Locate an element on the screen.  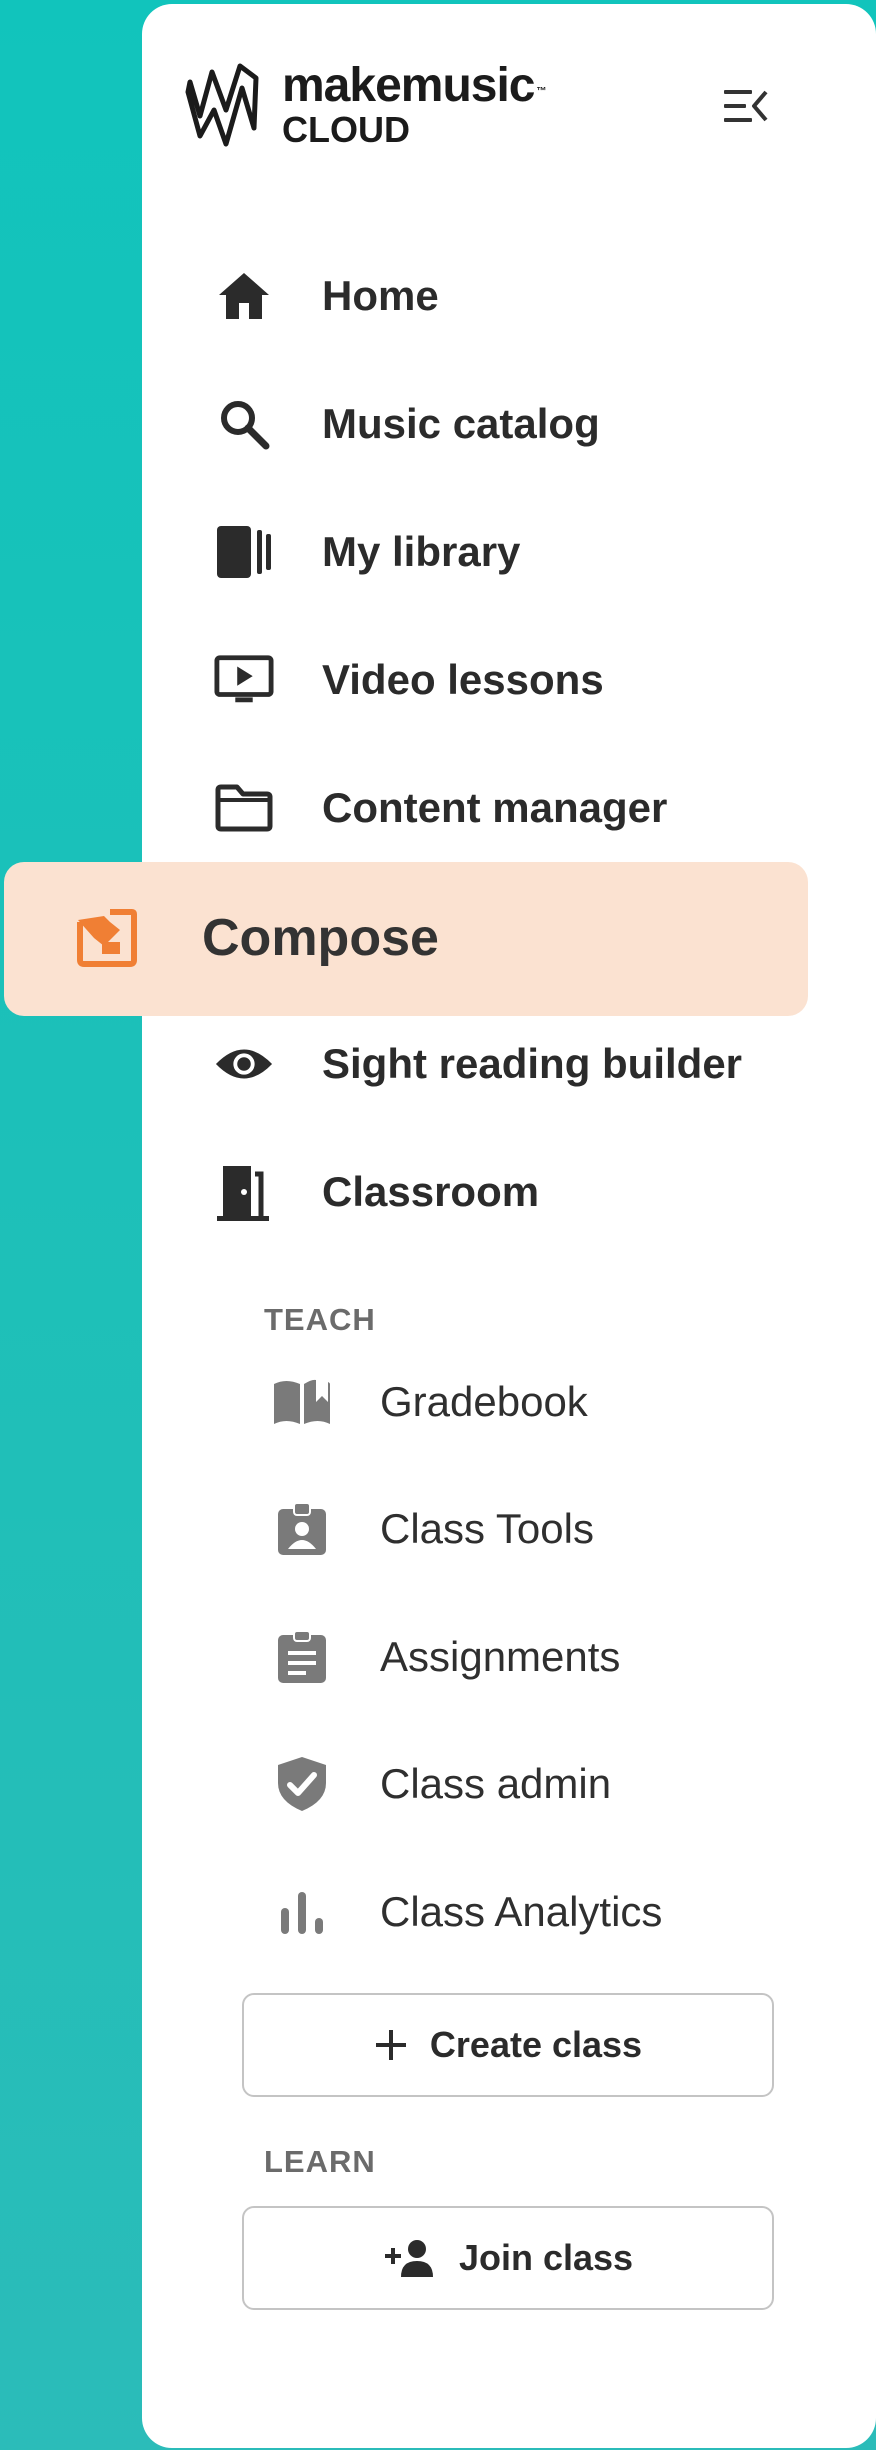
nav-my-library-label: My library is located at coordinates (421, 551).